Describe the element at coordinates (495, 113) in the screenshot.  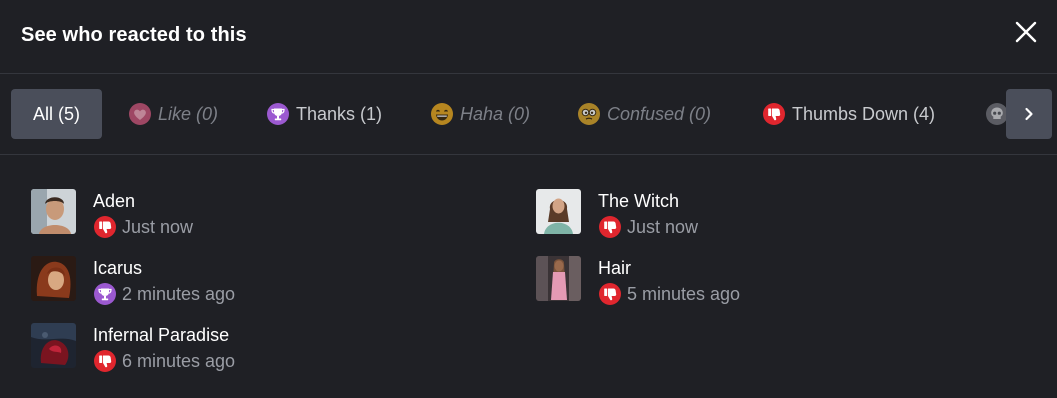
I see `tab-label: Haha (0)` at that location.